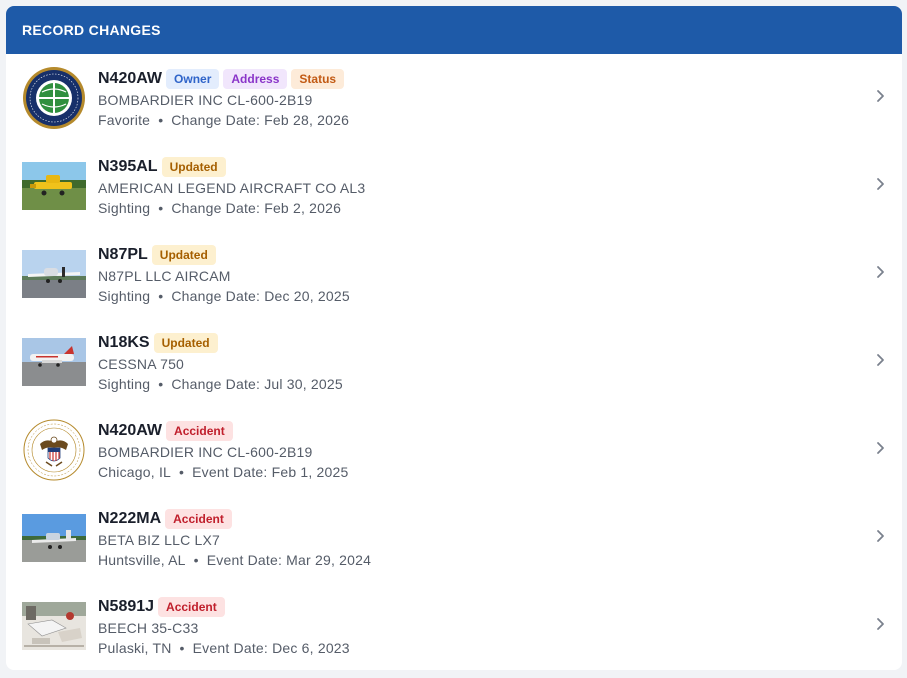 This screenshot has width=907, height=678. What do you see at coordinates (135, 648) in the screenshot?
I see `record-source: Pulaski, TN` at bounding box center [135, 648].